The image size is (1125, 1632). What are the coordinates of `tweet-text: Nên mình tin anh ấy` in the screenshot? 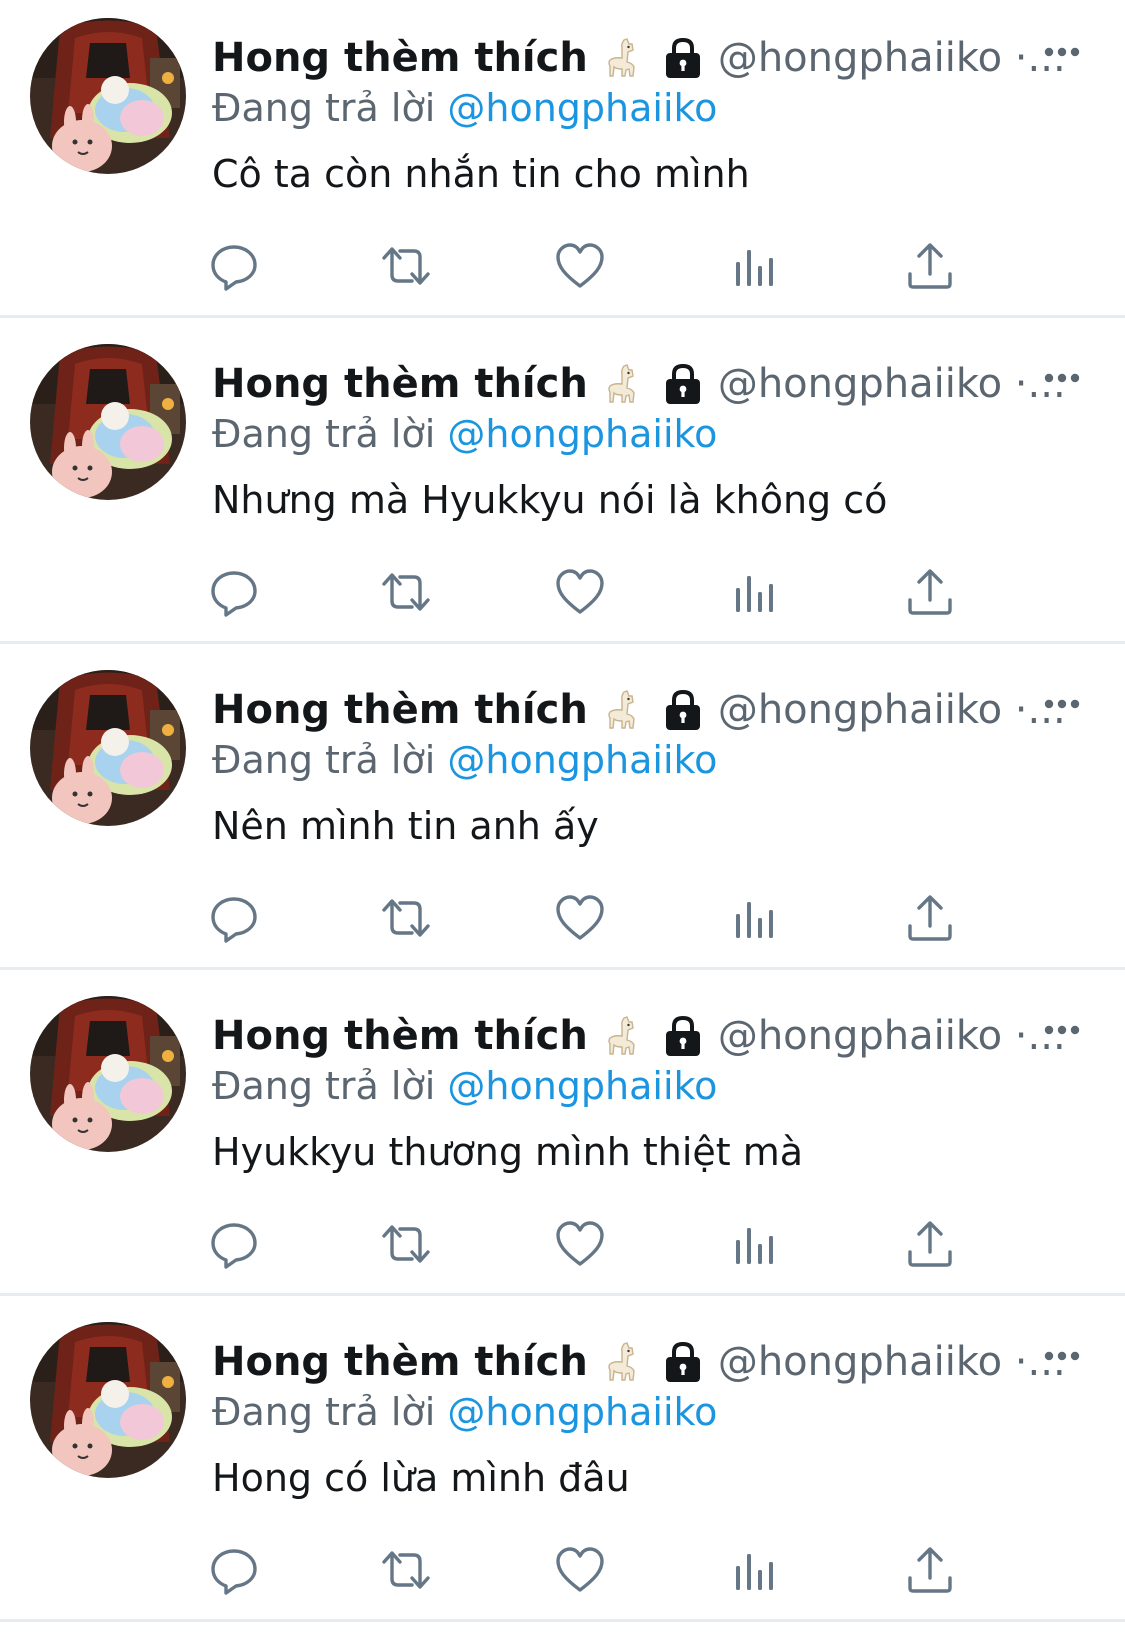 It's located at (405, 826).